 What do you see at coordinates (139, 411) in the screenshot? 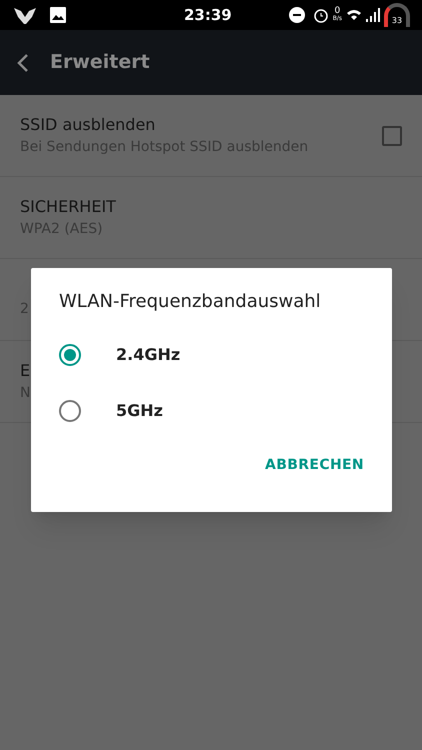
I see `option-label: 5GHz` at bounding box center [139, 411].